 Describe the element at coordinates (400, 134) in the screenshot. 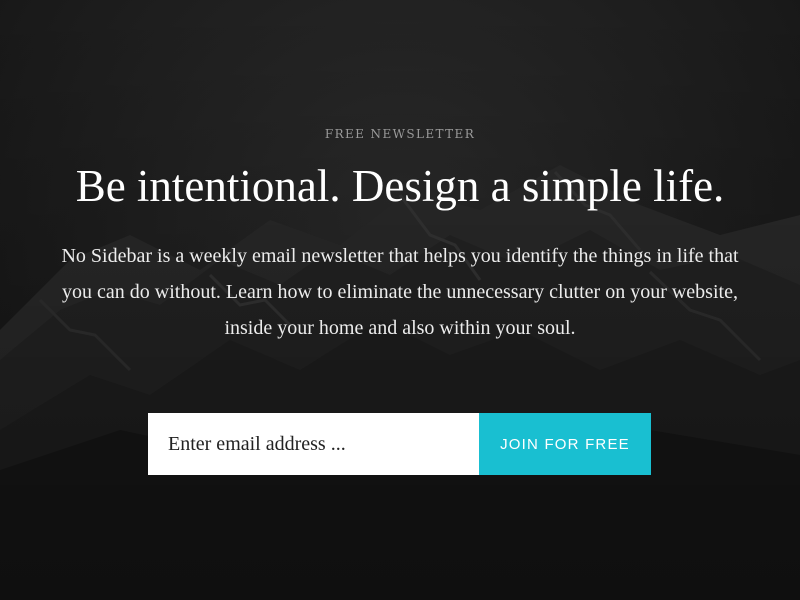

I see `newsletter-eyebrow: FREE NEWSLETTER` at that location.